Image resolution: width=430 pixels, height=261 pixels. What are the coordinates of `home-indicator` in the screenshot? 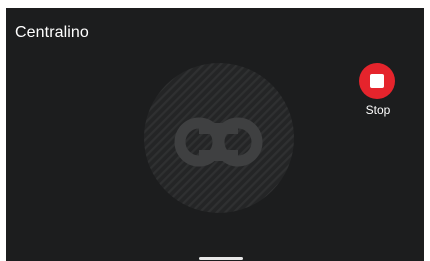 It's located at (221, 258).